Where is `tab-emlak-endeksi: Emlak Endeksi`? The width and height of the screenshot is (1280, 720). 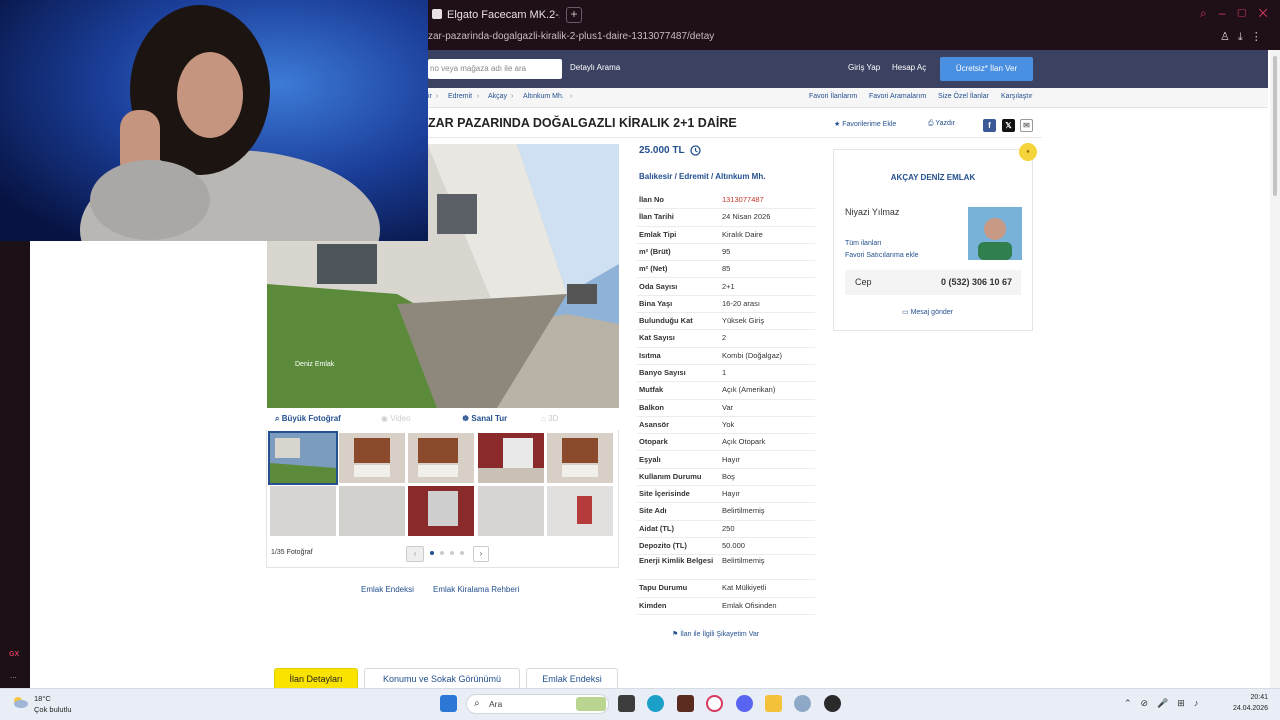
tab-emlak-endeksi: Emlak Endeksi is located at coordinates (572, 678).